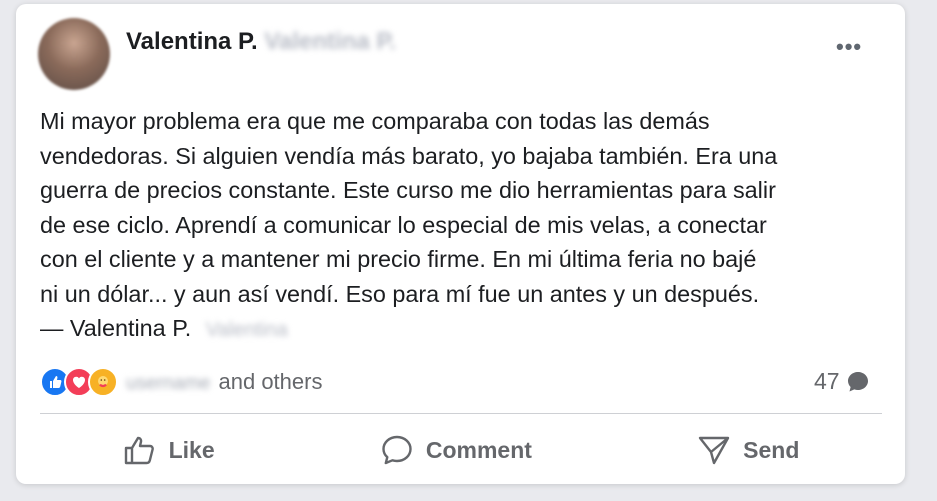  I want to click on more-options-icon: •••, so click(849, 47).